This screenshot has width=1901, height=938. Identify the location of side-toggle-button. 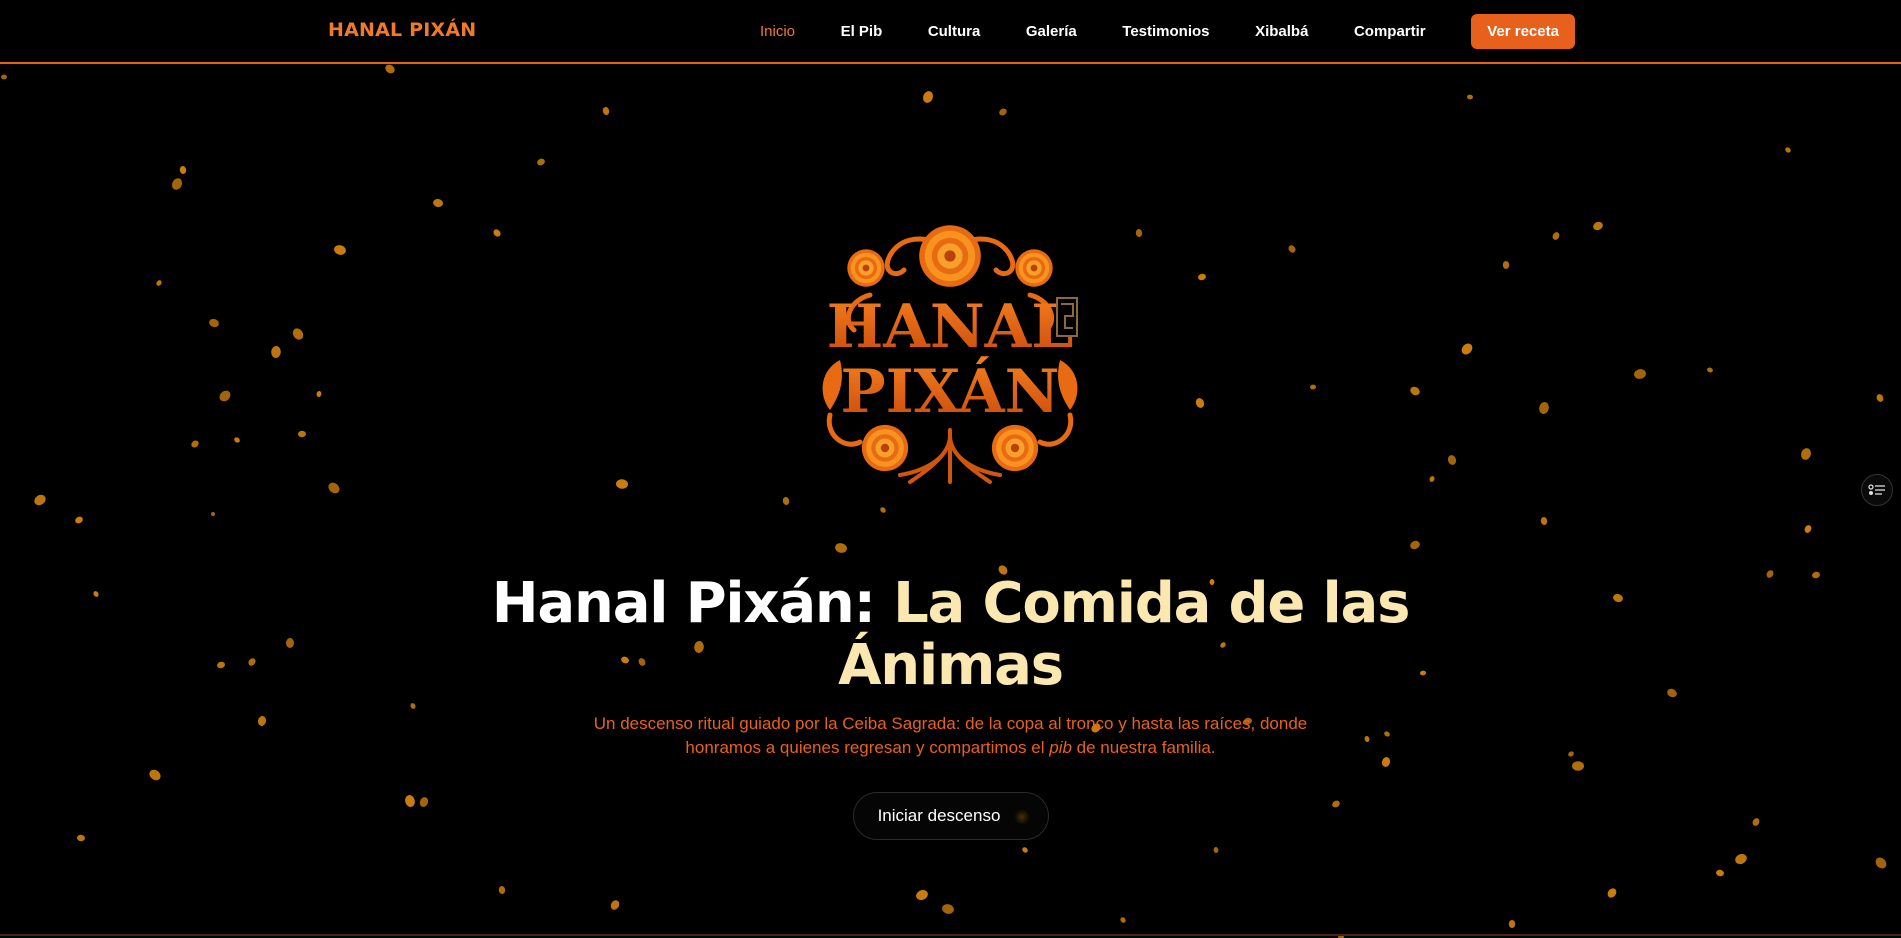
(1877, 490).